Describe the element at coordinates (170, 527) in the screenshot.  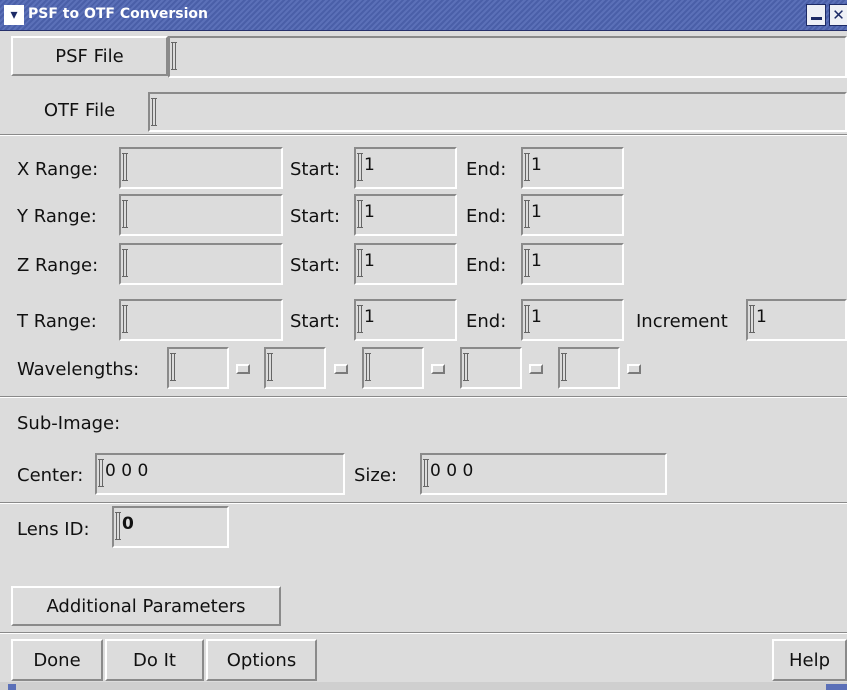
I see `lens-id-input: 0` at that location.